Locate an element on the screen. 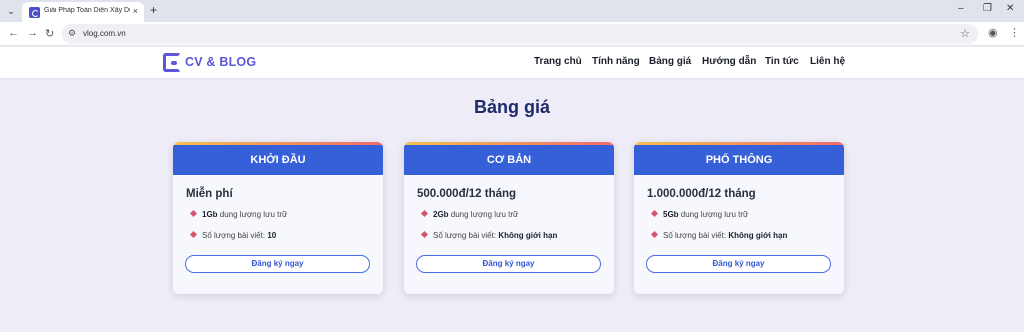  tab-title: Giải Pháp Toàn Diện Xây Dựng is located at coordinates (87, 10).